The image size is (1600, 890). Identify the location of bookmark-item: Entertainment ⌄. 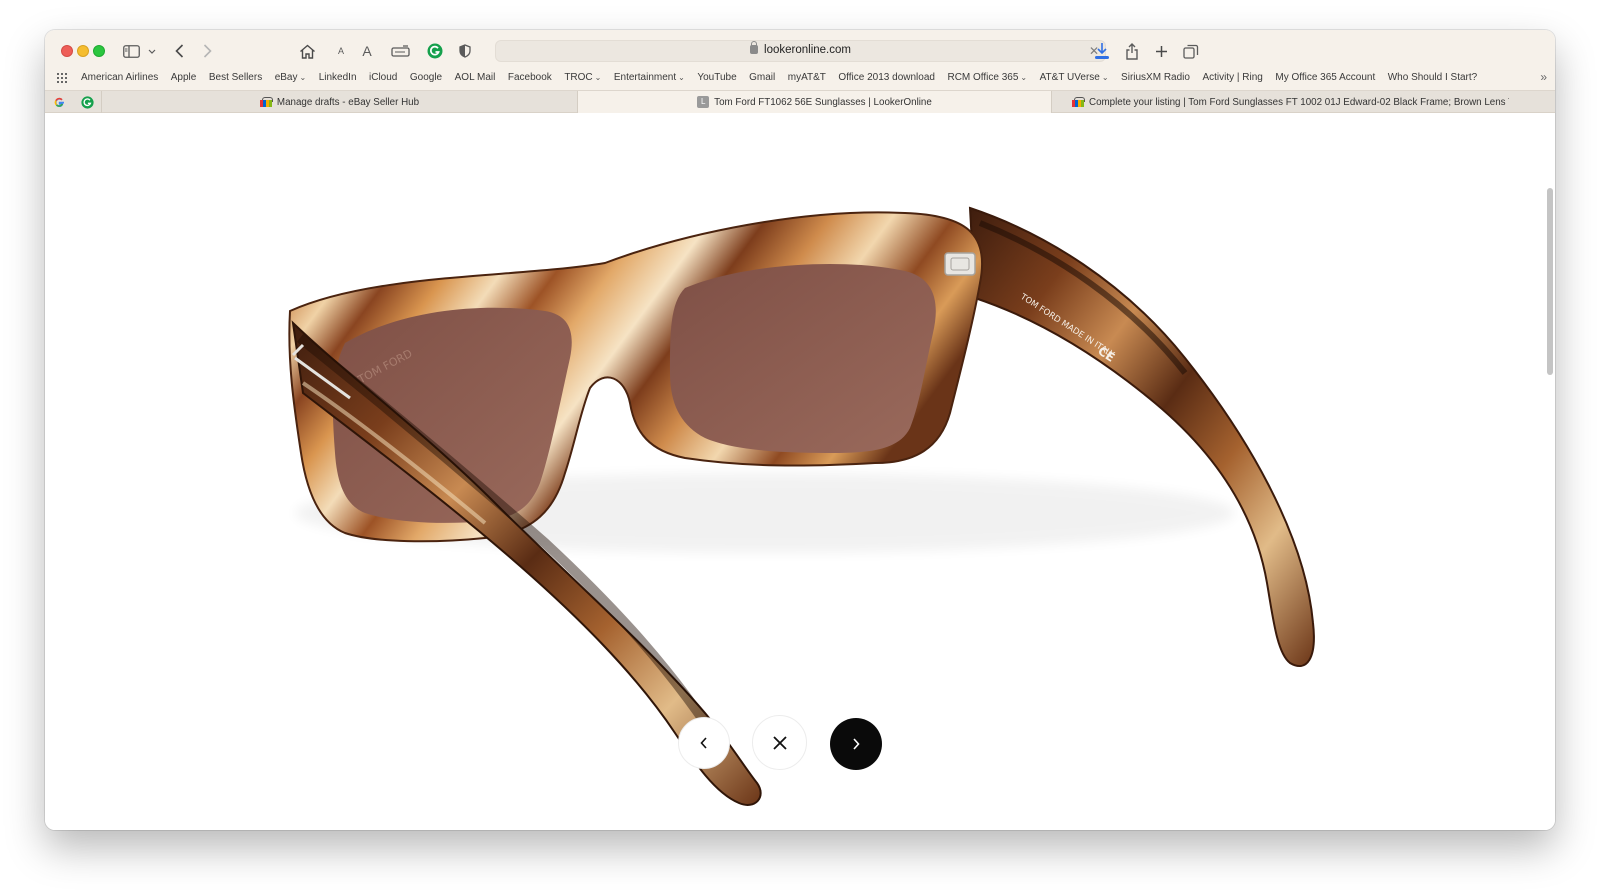
(649, 77).